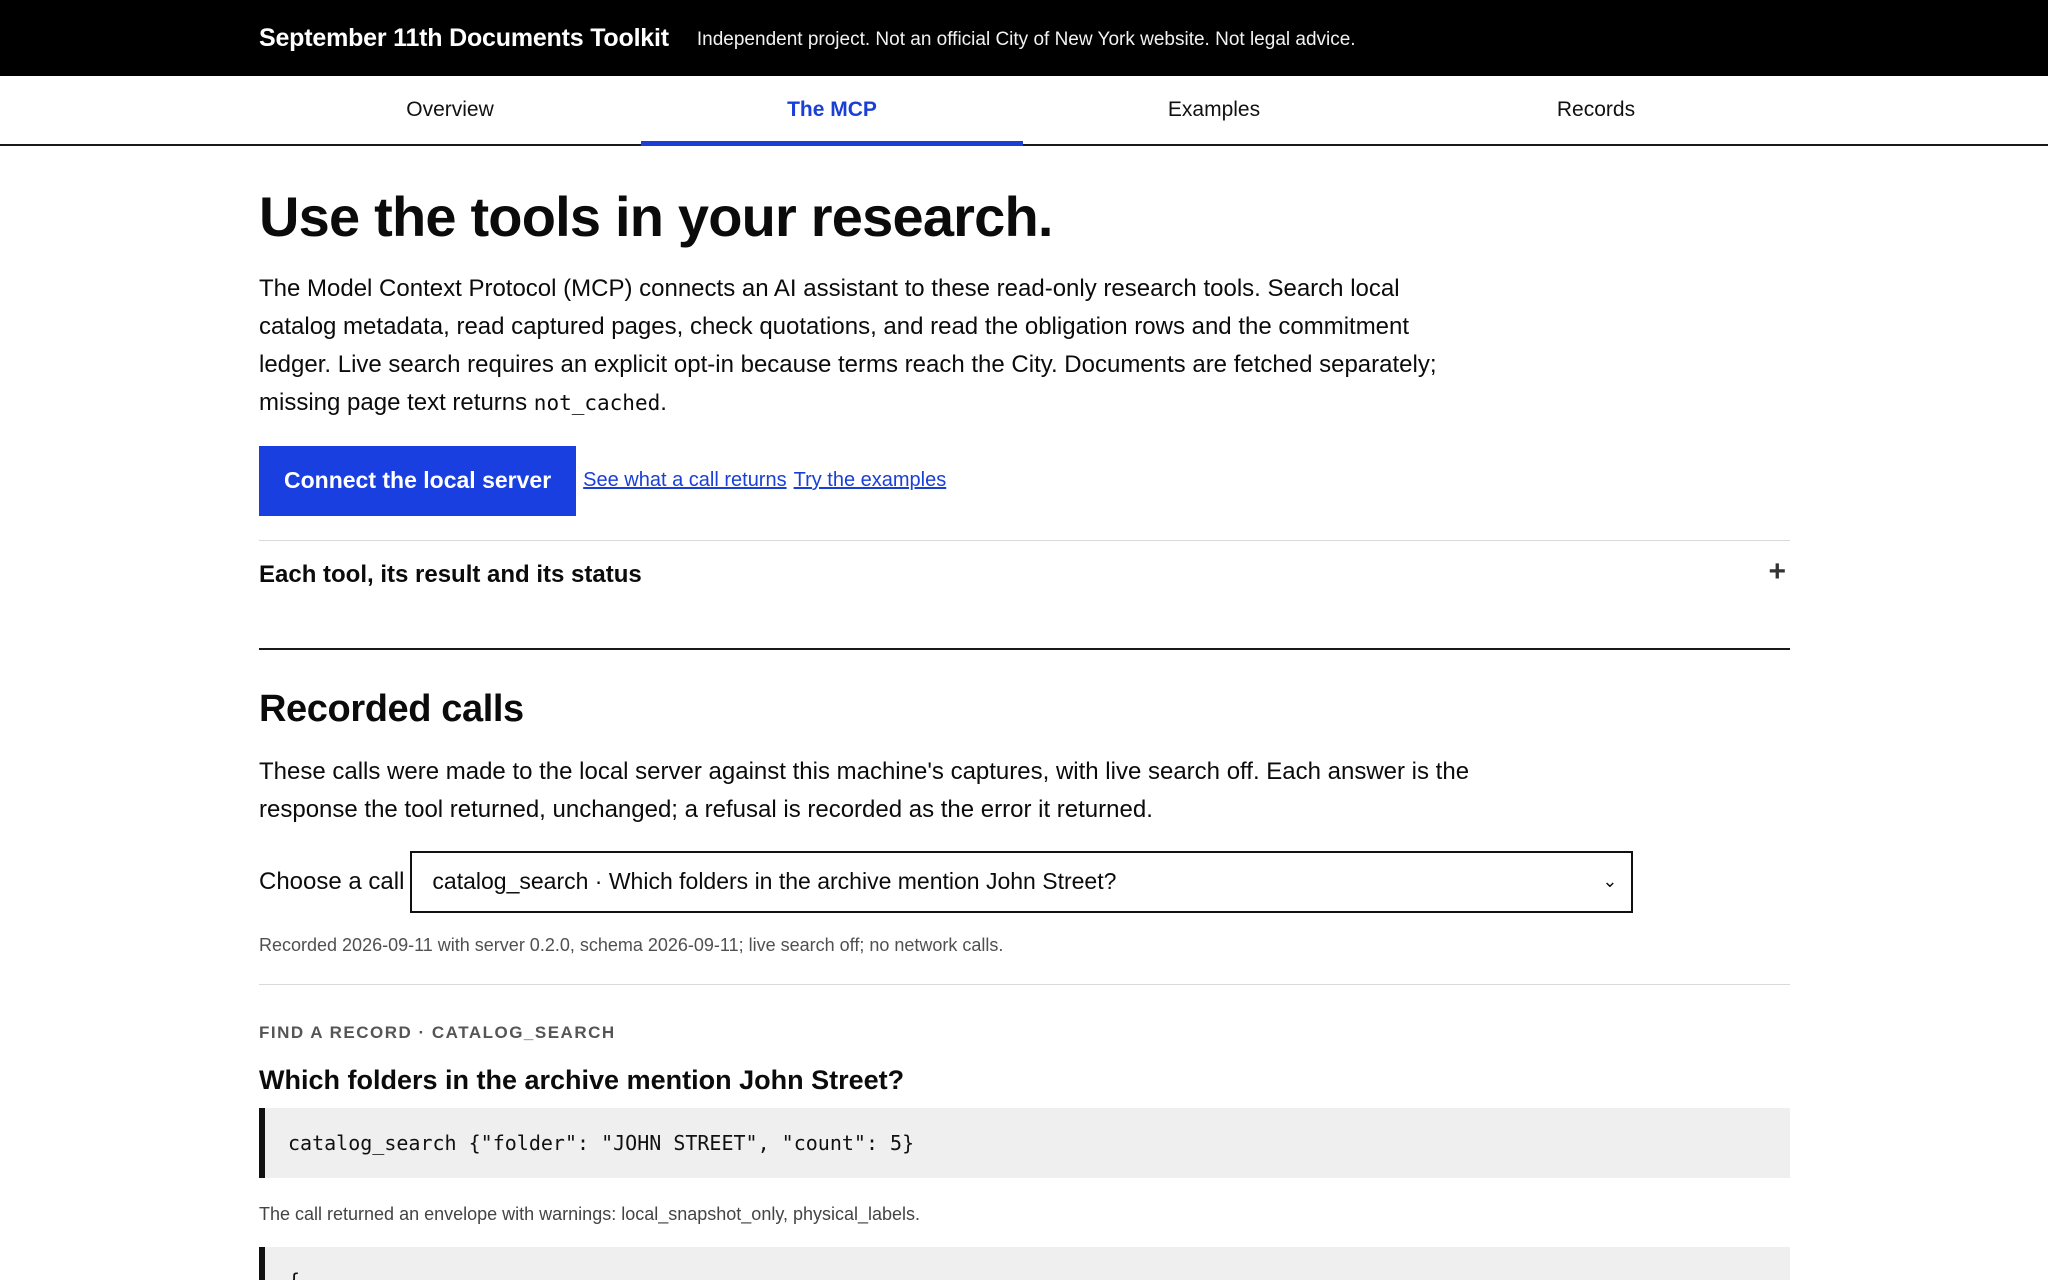 The image size is (2048, 1280). I want to click on connect-server-button: Connect the local server, so click(418, 480).